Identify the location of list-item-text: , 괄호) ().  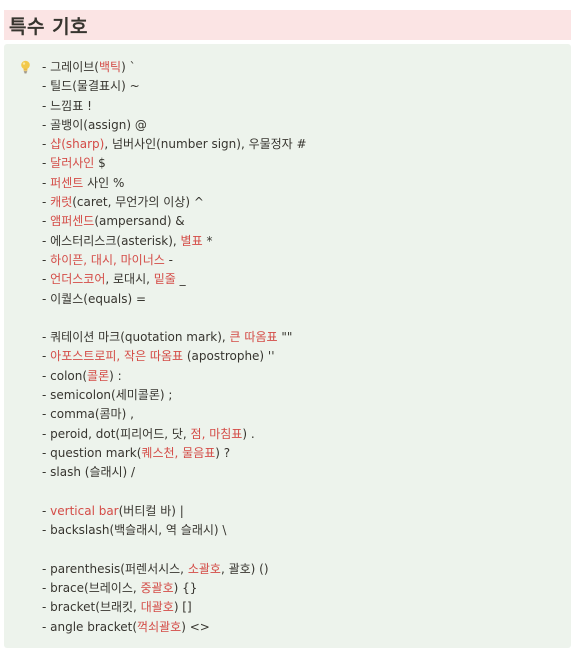
(244, 568).